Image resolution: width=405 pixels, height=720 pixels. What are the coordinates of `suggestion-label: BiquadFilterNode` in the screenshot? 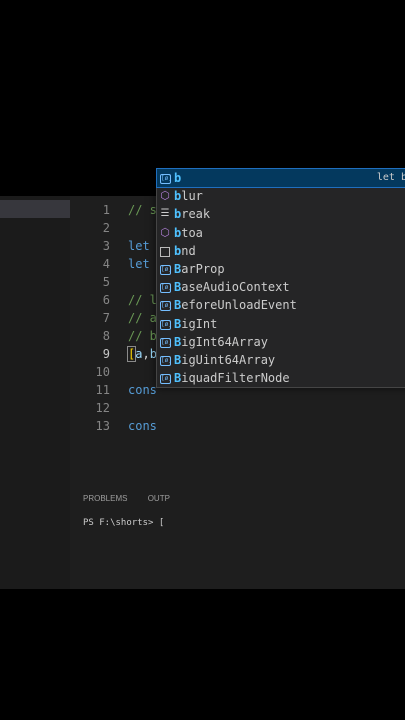 It's located at (232, 378).